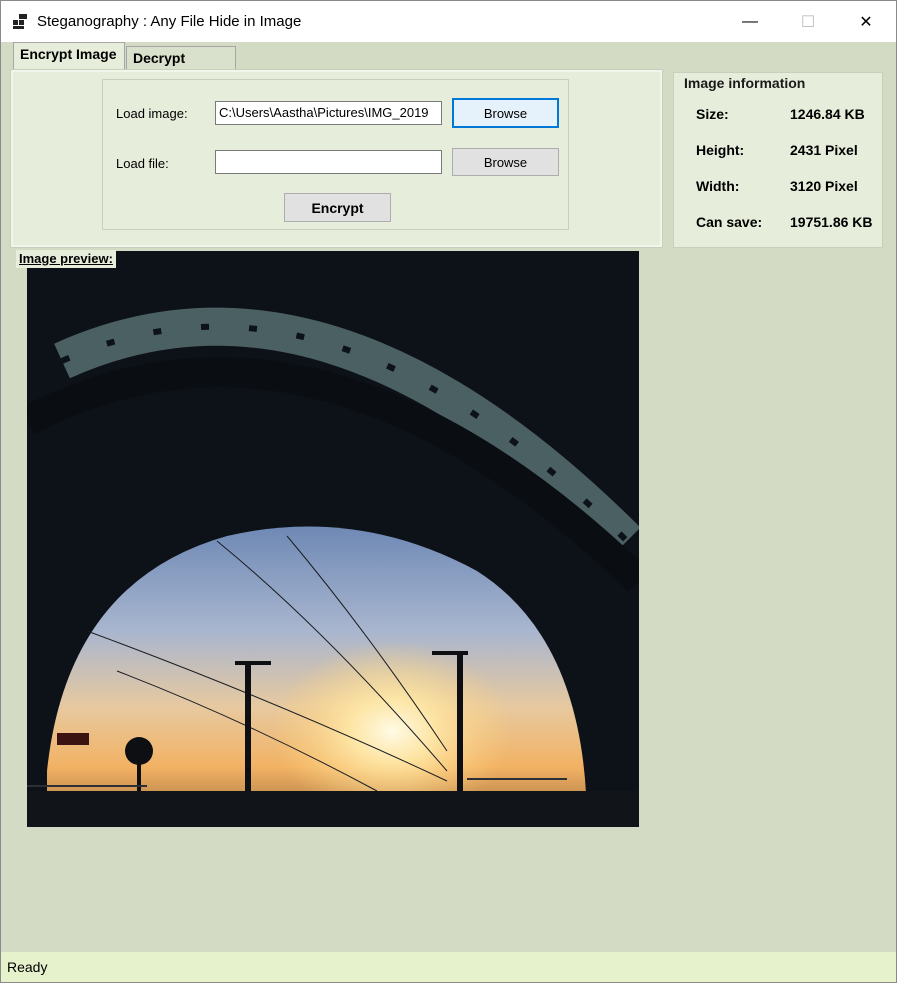 The image size is (897, 983). I want to click on close-icon: ✕, so click(866, 22).